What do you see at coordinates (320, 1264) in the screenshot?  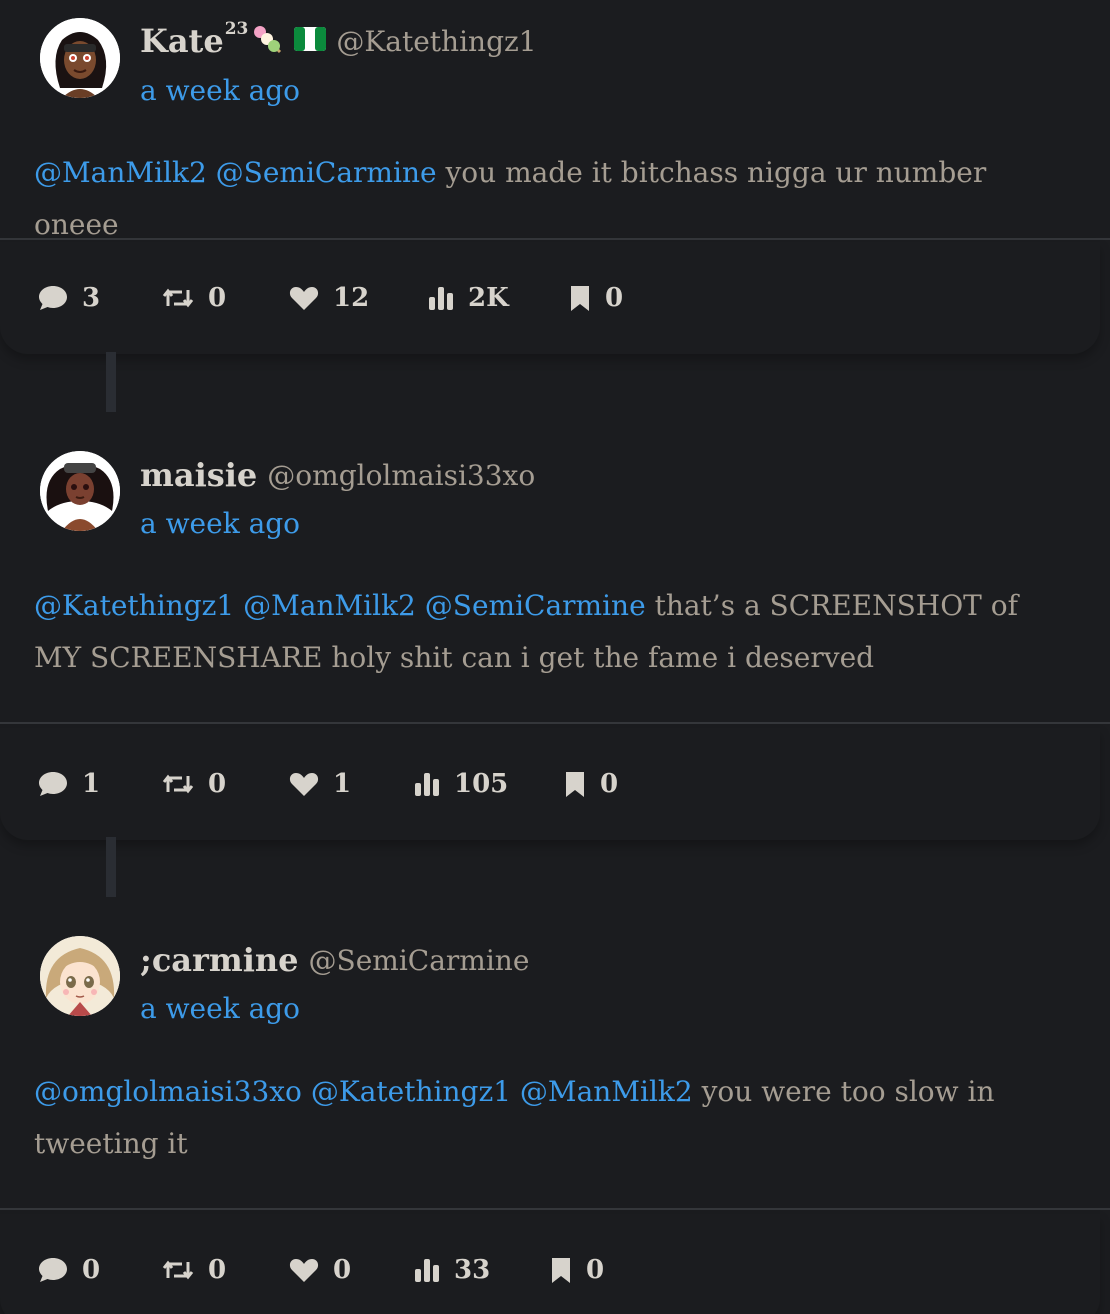 I see `like-button: 0` at bounding box center [320, 1264].